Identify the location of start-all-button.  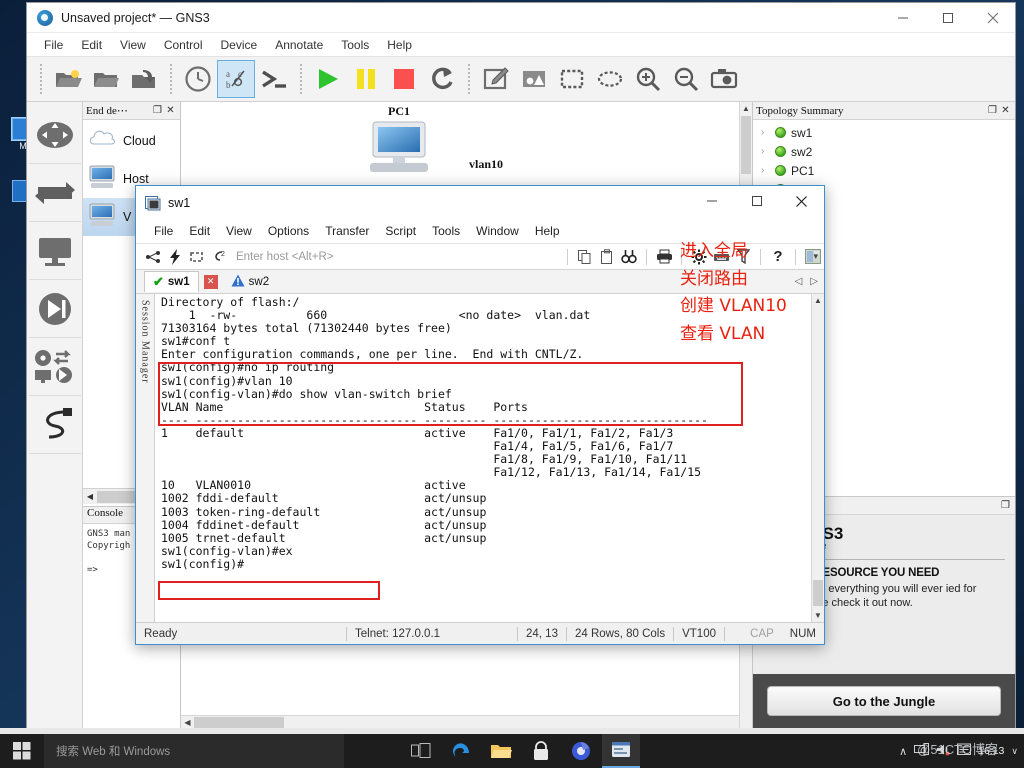
(328, 79).